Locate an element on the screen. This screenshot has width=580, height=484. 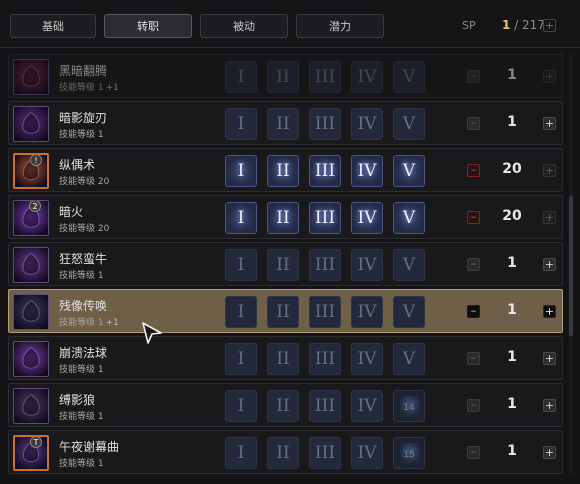
shadow-blade-icon is located at coordinates (31, 124).